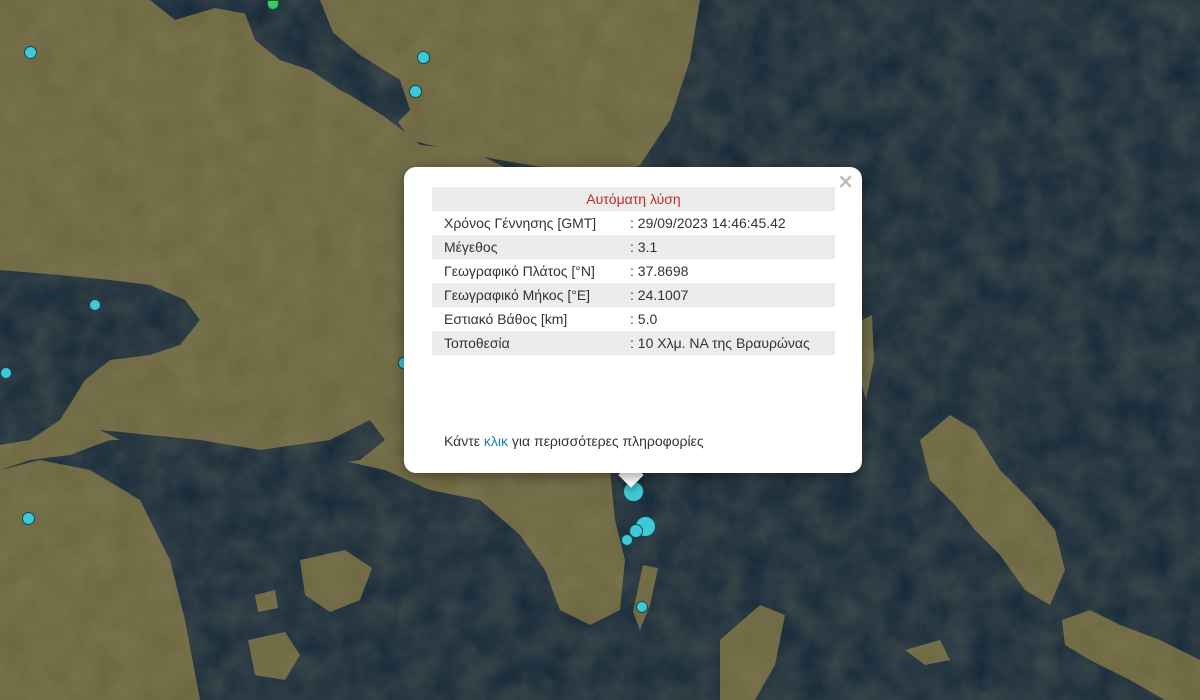 The image size is (1200, 700). What do you see at coordinates (606, 441) in the screenshot?
I see `more-info-suffix: για περισσότερες πληροφορίες` at bounding box center [606, 441].